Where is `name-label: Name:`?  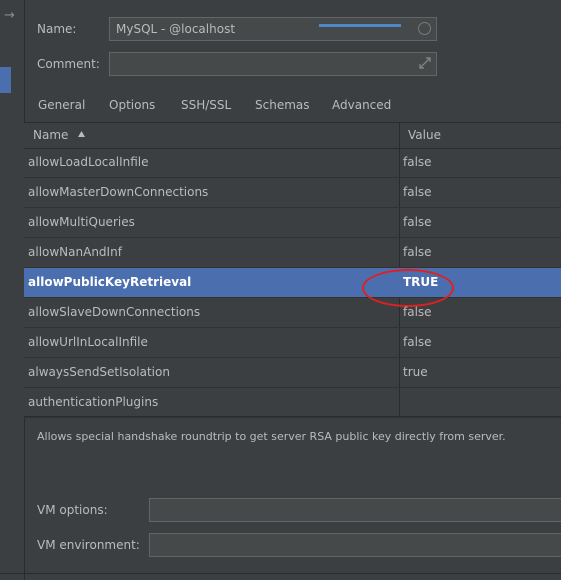 name-label: Name: is located at coordinates (57, 29).